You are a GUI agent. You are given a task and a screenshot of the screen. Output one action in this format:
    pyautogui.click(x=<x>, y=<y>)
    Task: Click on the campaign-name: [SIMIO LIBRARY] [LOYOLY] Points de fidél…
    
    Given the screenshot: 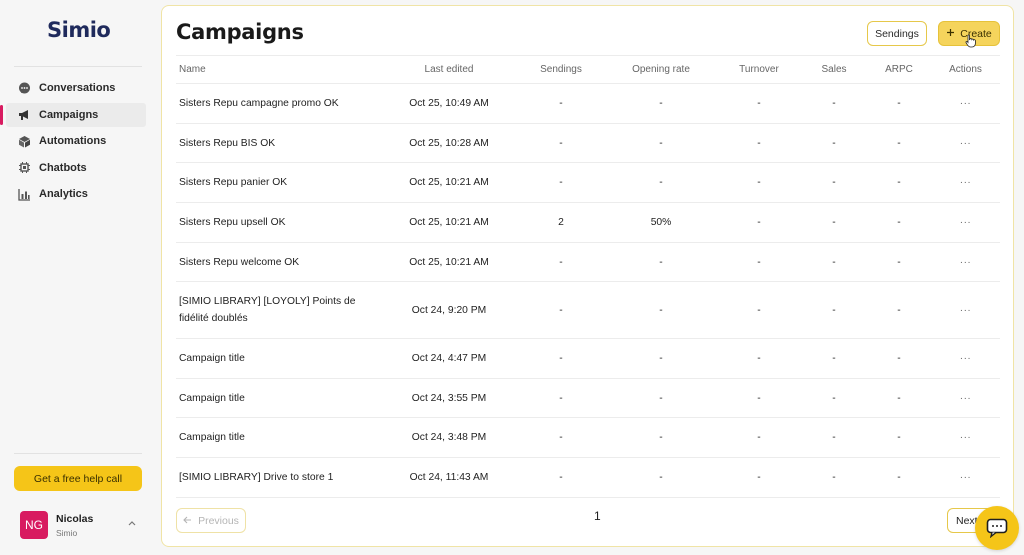 What is the action you would take?
    pyautogui.click(x=278, y=310)
    